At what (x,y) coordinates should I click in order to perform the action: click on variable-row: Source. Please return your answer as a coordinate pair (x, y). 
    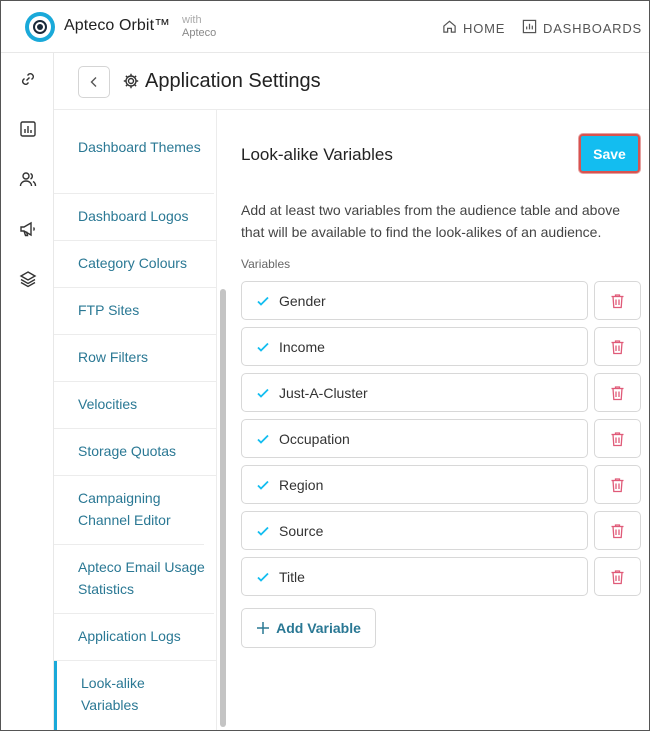
    Looking at the image, I should click on (414, 530).